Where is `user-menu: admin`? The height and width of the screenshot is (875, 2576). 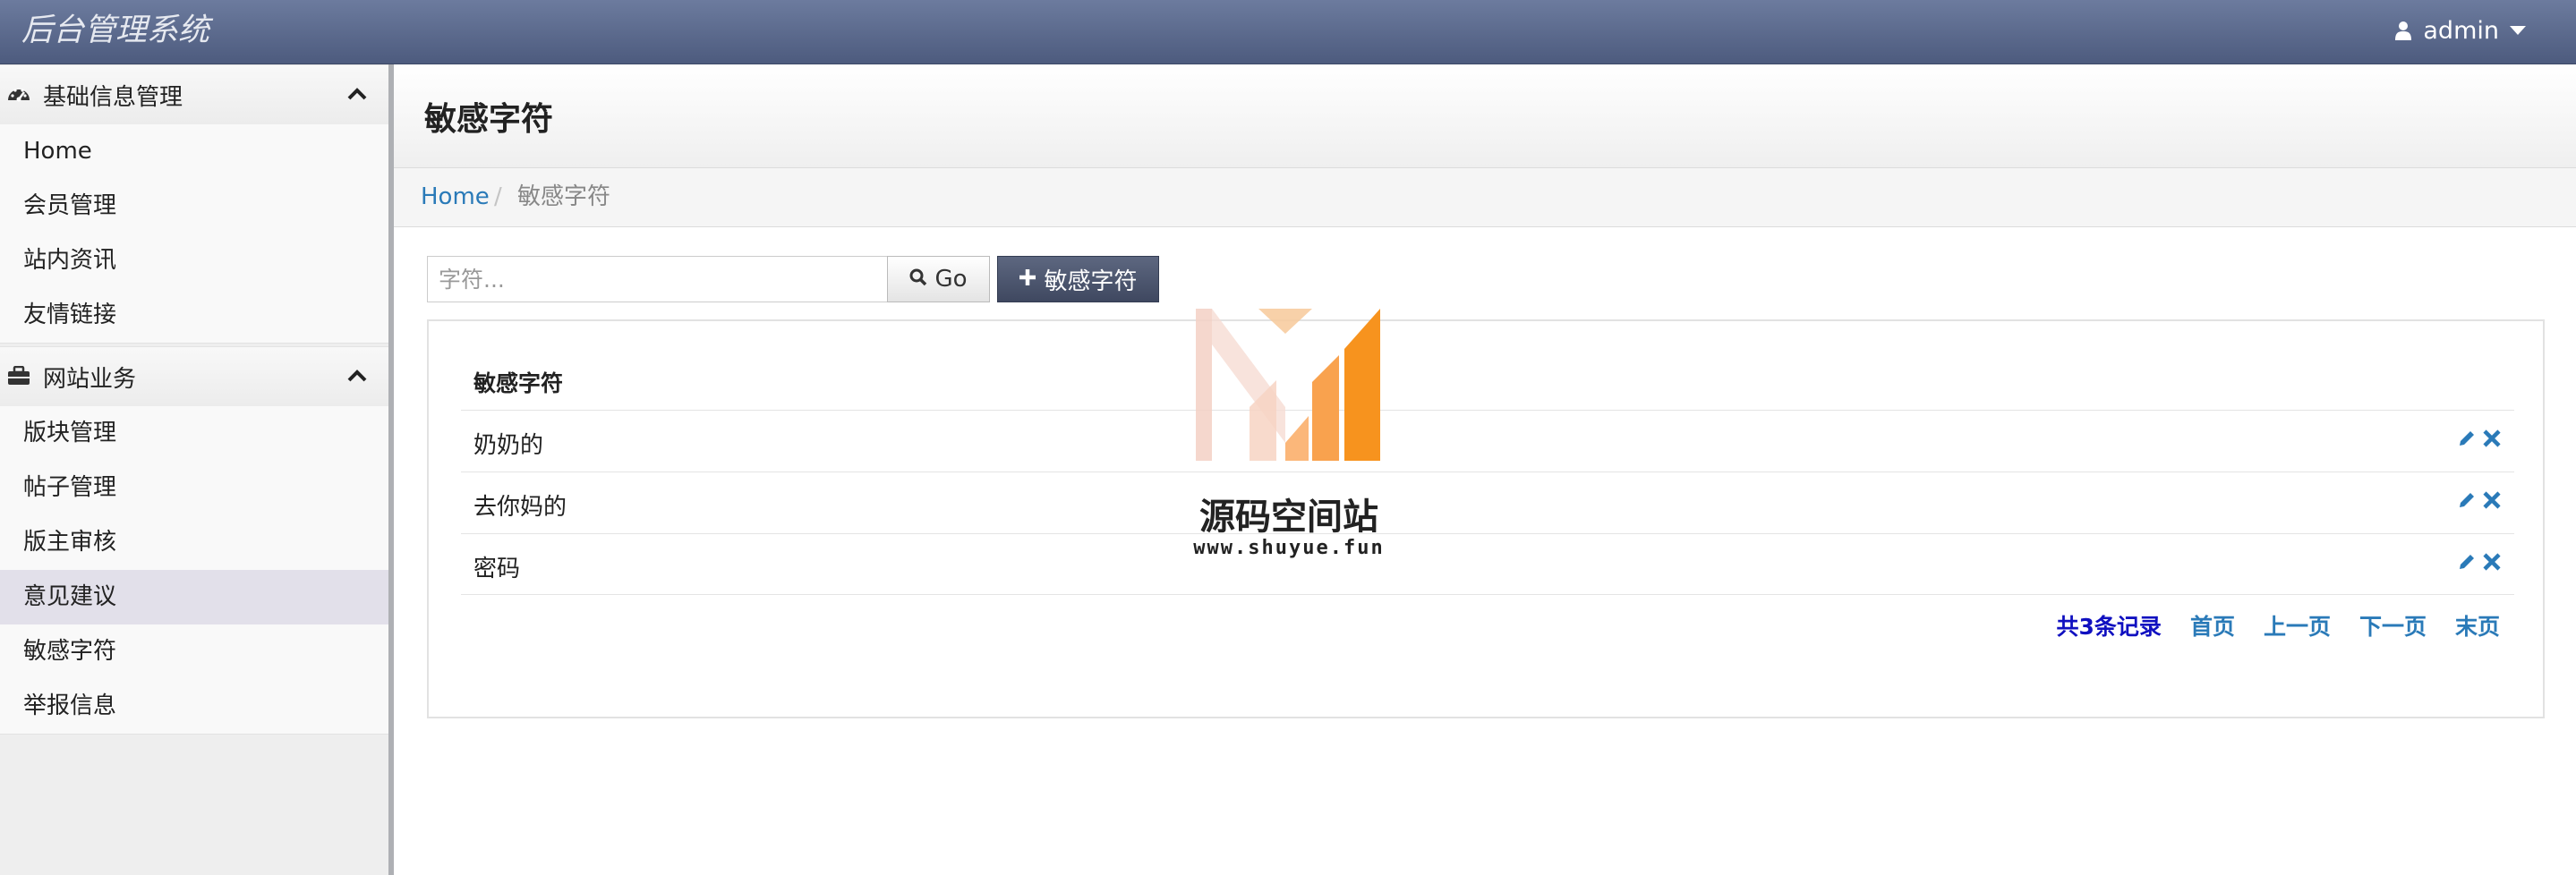 user-menu: admin is located at coordinates (2460, 30).